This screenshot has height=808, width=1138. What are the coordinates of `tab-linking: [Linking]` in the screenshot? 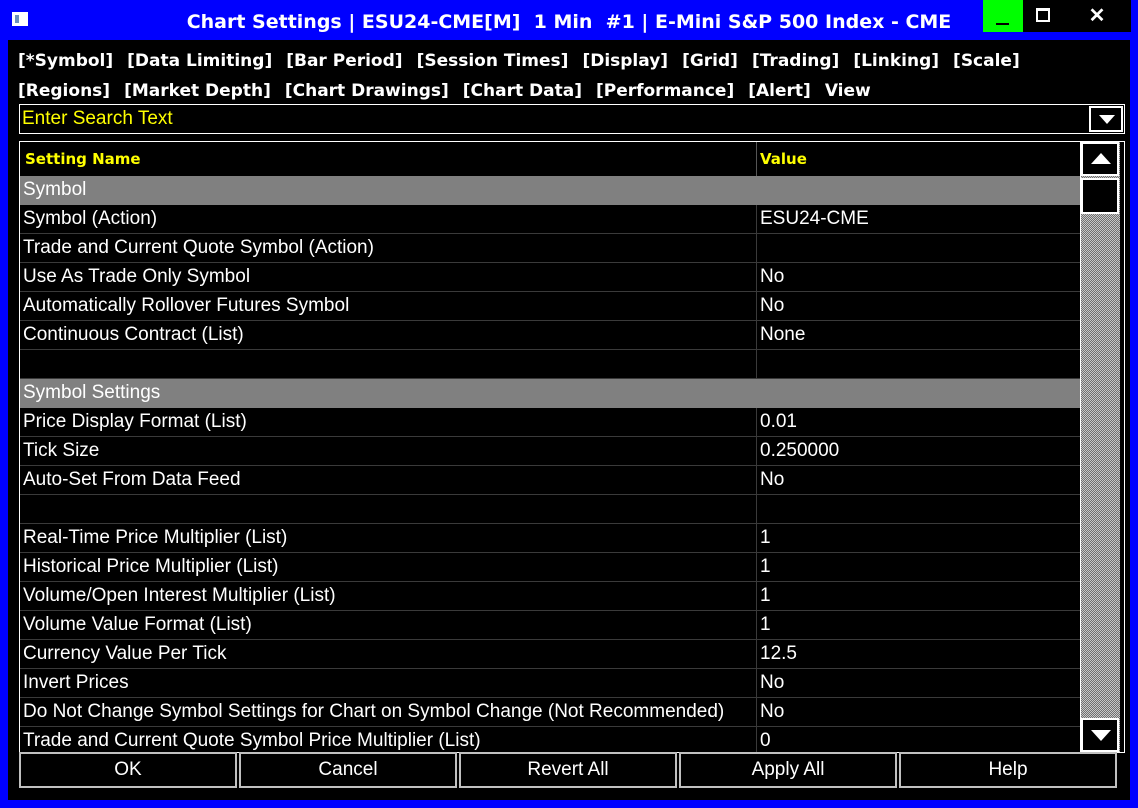 It's located at (896, 61).